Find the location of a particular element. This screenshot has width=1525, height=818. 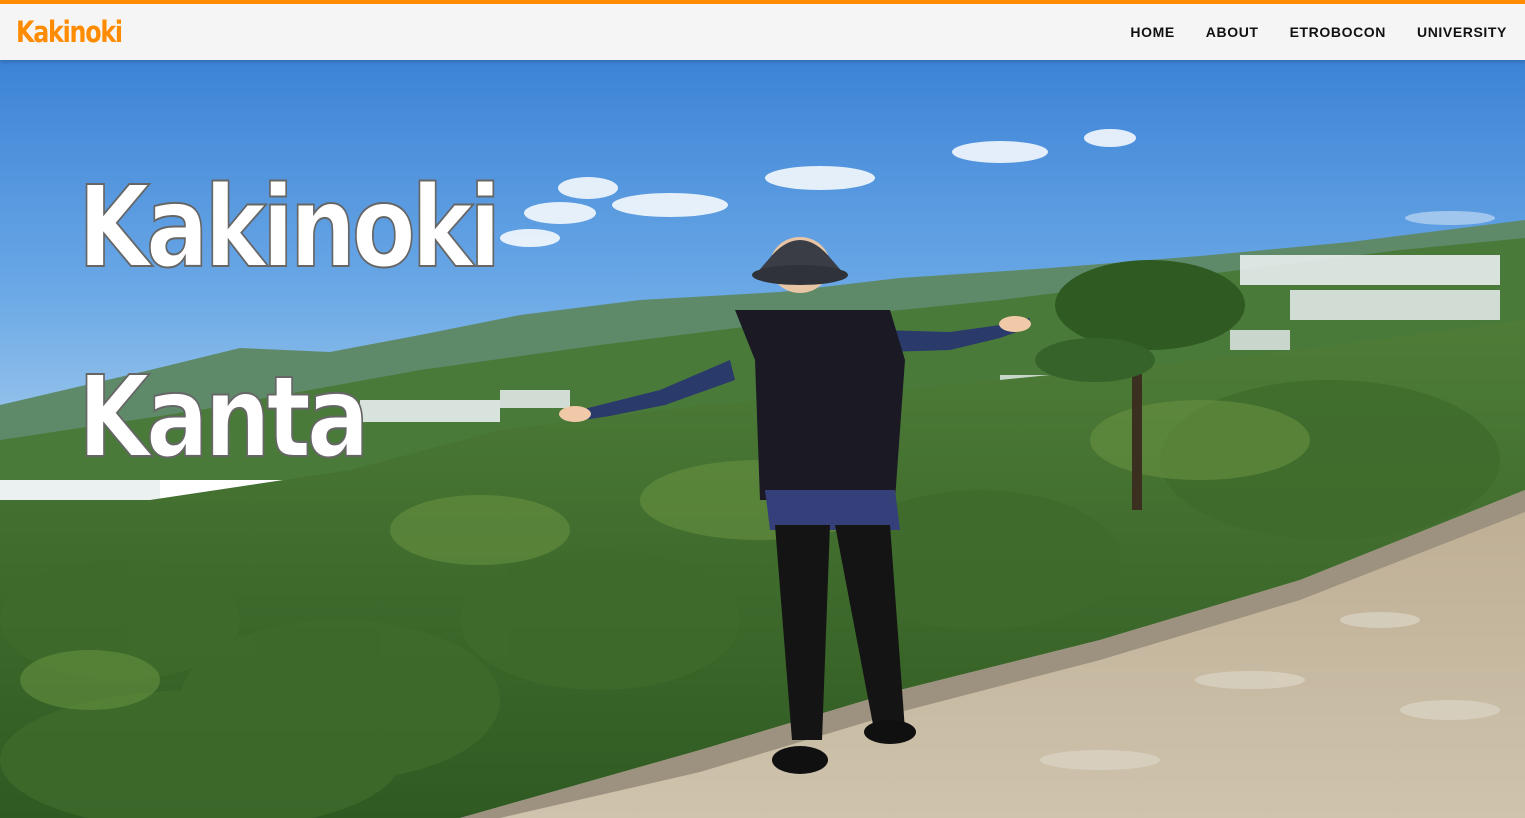

main-nav: HOME ABOUT ETROBOCON UNIVERSITY is located at coordinates (1303, 32).